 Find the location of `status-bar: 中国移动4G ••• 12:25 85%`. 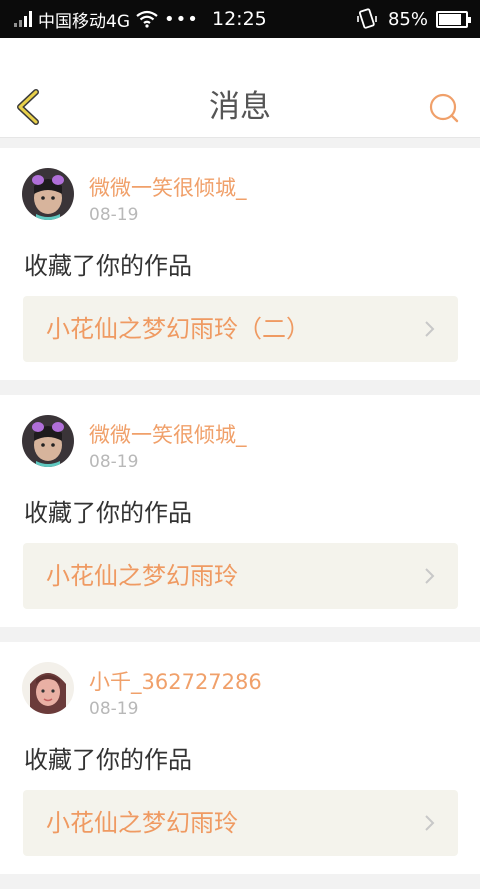

status-bar: 中国移动4G ••• 12:25 85% is located at coordinates (240, 19).